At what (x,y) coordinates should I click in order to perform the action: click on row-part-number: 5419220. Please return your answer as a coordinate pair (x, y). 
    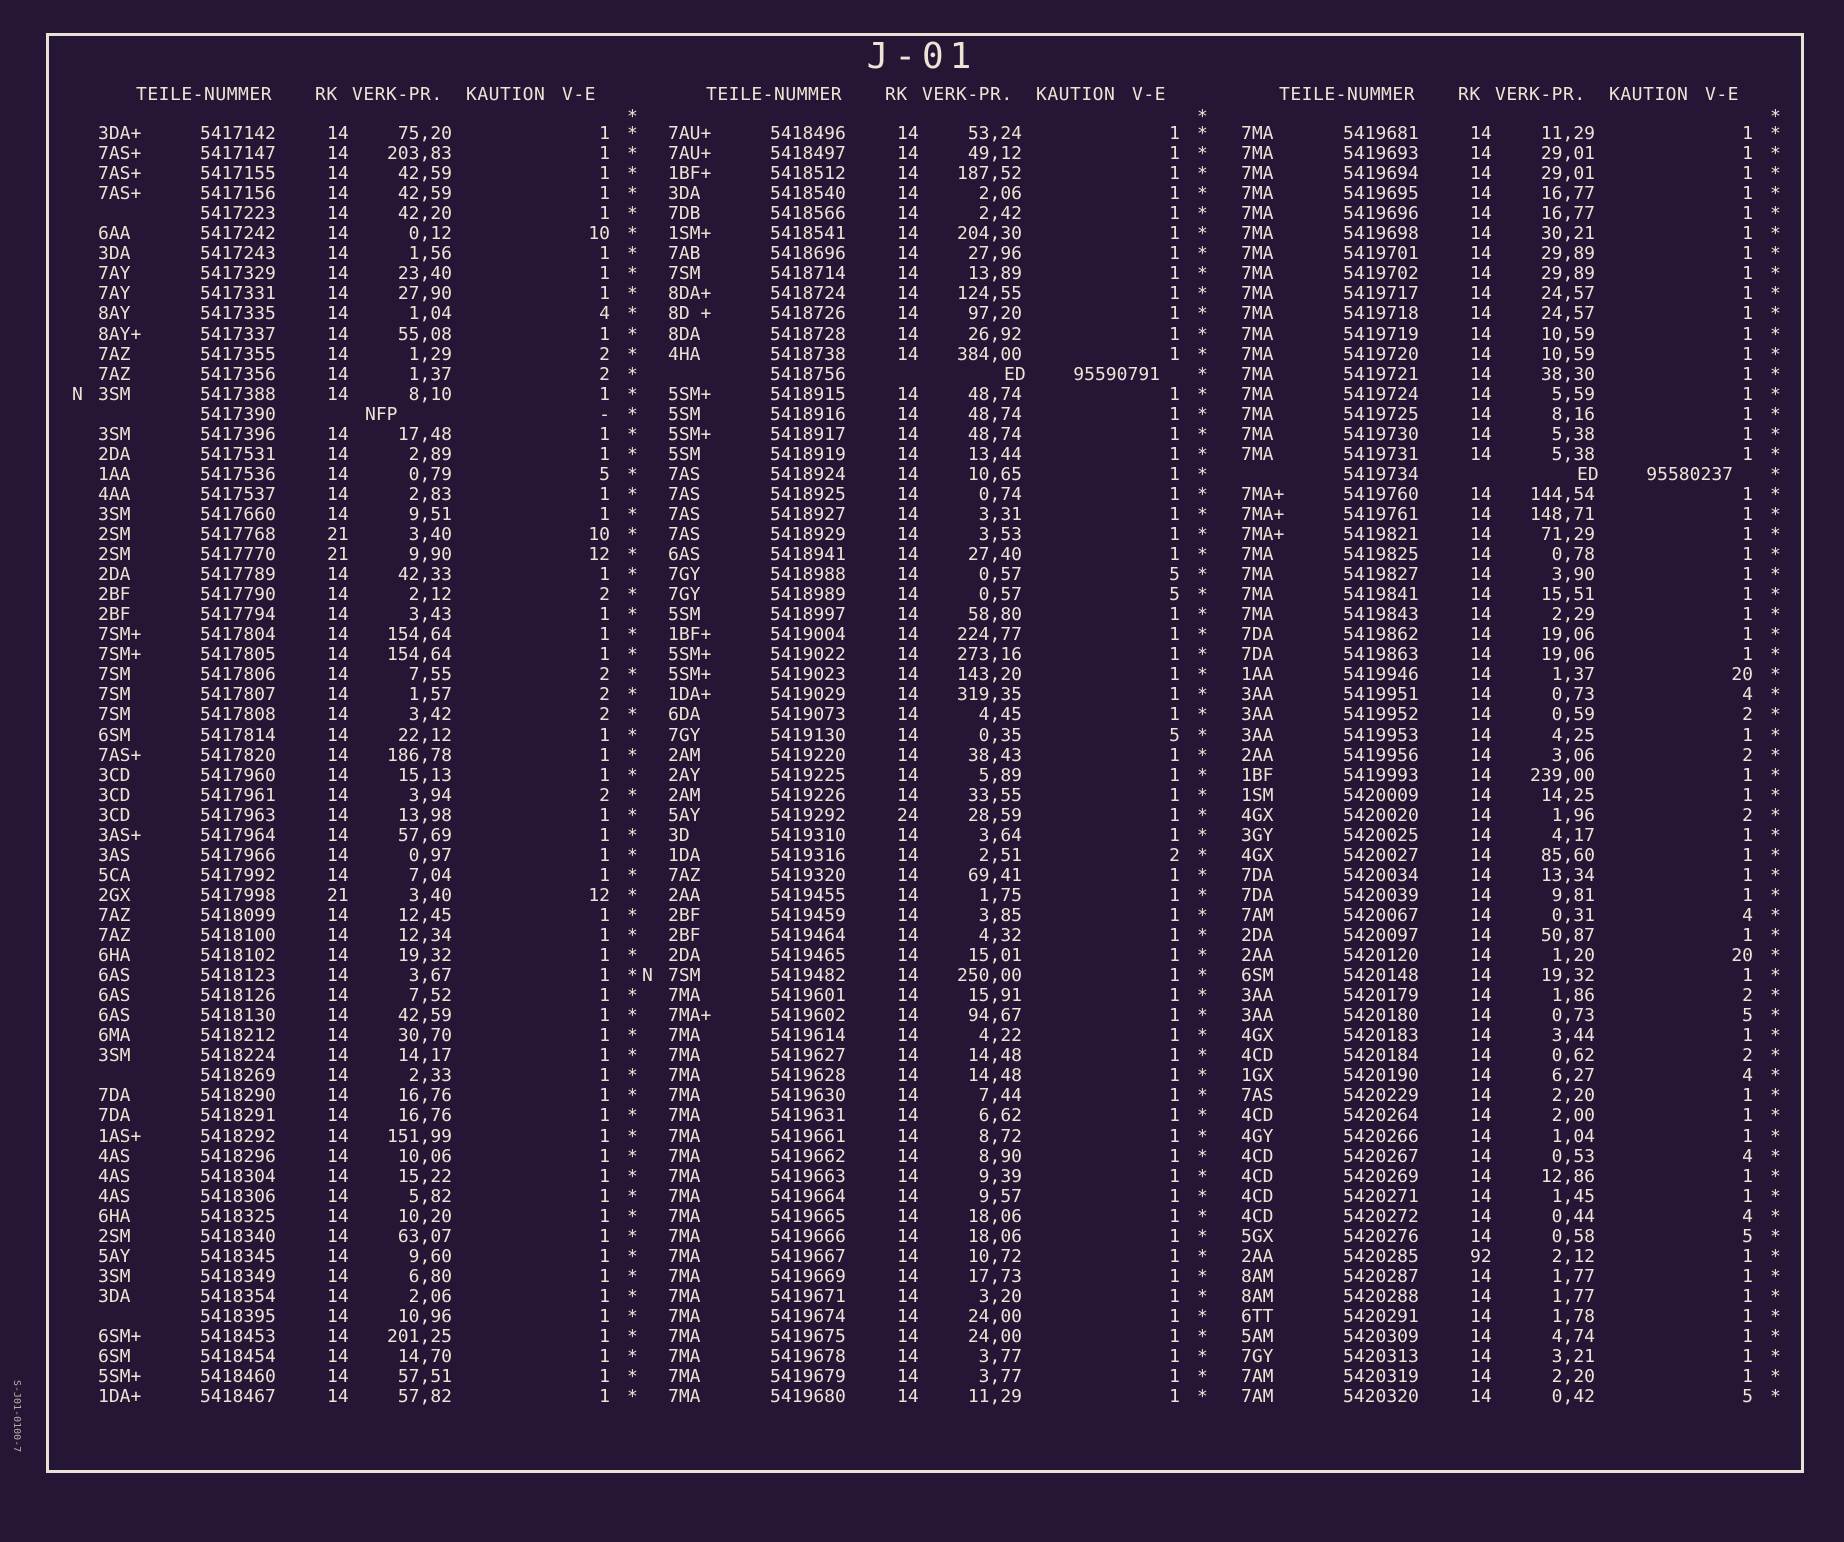
    Looking at the image, I should click on (808, 755).